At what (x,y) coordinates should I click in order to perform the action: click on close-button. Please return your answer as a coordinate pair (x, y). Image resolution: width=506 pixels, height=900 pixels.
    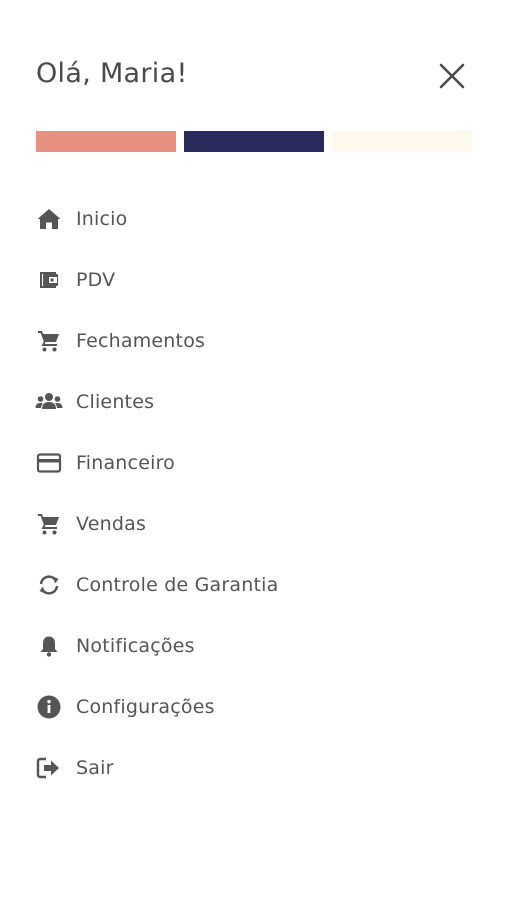
    Looking at the image, I should click on (452, 78).